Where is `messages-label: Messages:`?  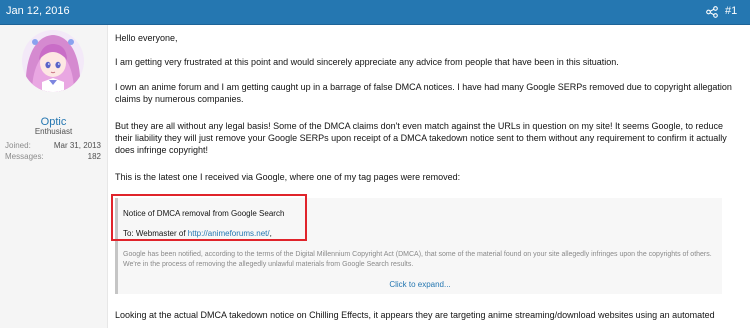
messages-label: Messages: is located at coordinates (24, 156).